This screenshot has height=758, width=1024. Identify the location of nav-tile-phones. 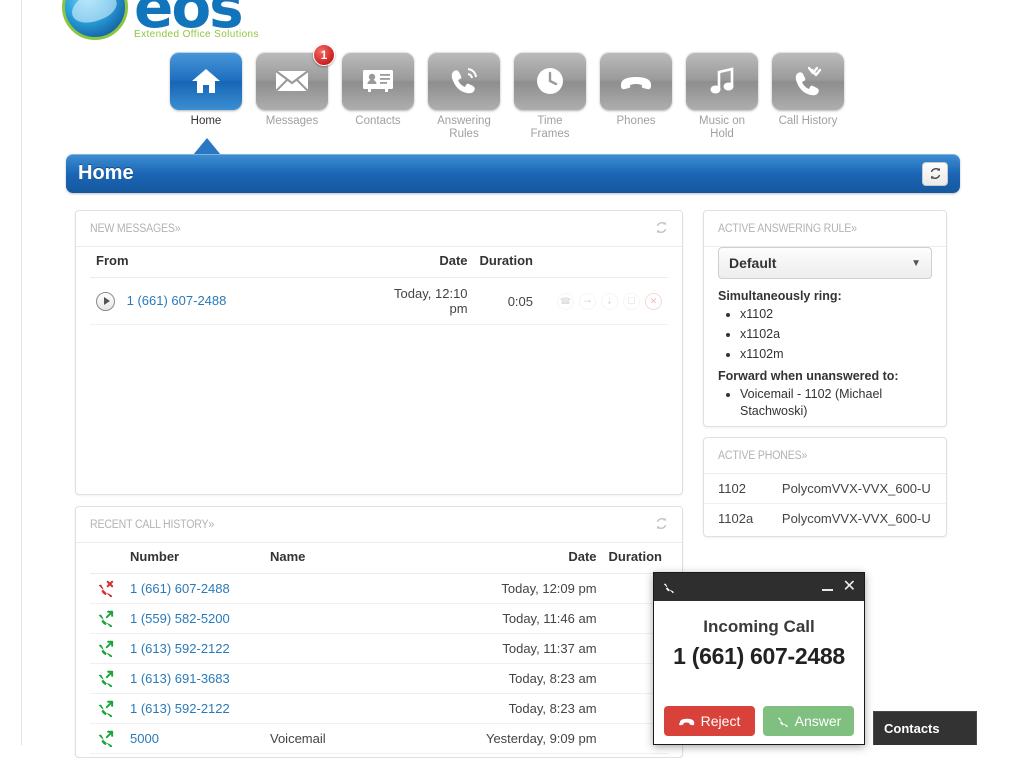
(636, 81).